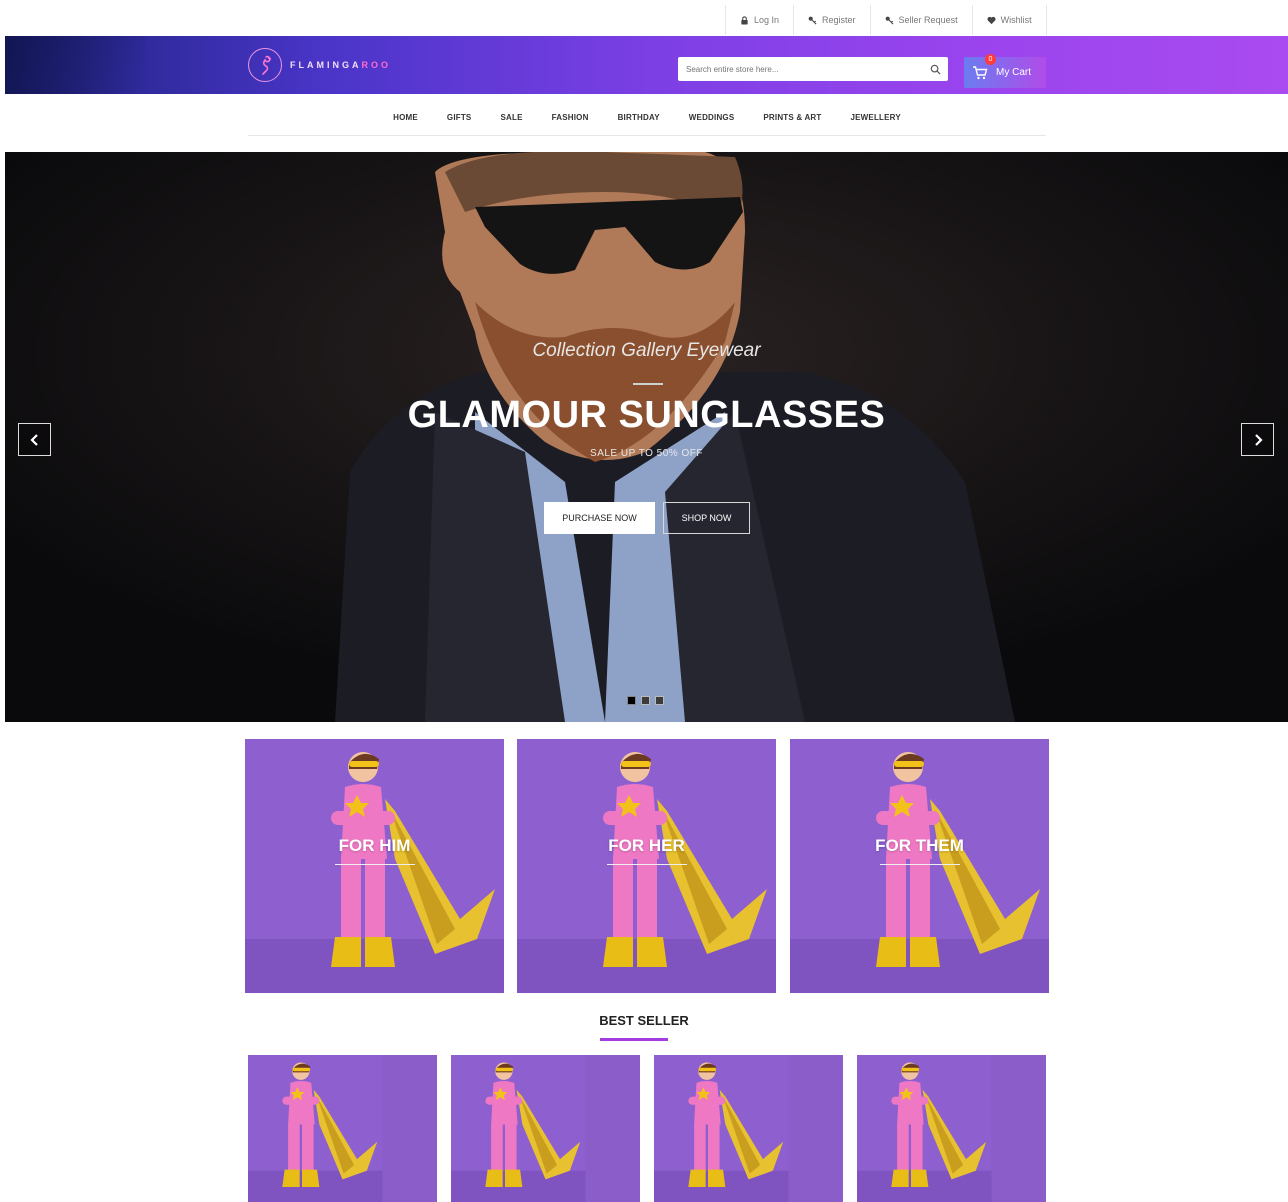 Image resolution: width=1288 pixels, height=1202 pixels. I want to click on slider-next-button, so click(1257, 439).